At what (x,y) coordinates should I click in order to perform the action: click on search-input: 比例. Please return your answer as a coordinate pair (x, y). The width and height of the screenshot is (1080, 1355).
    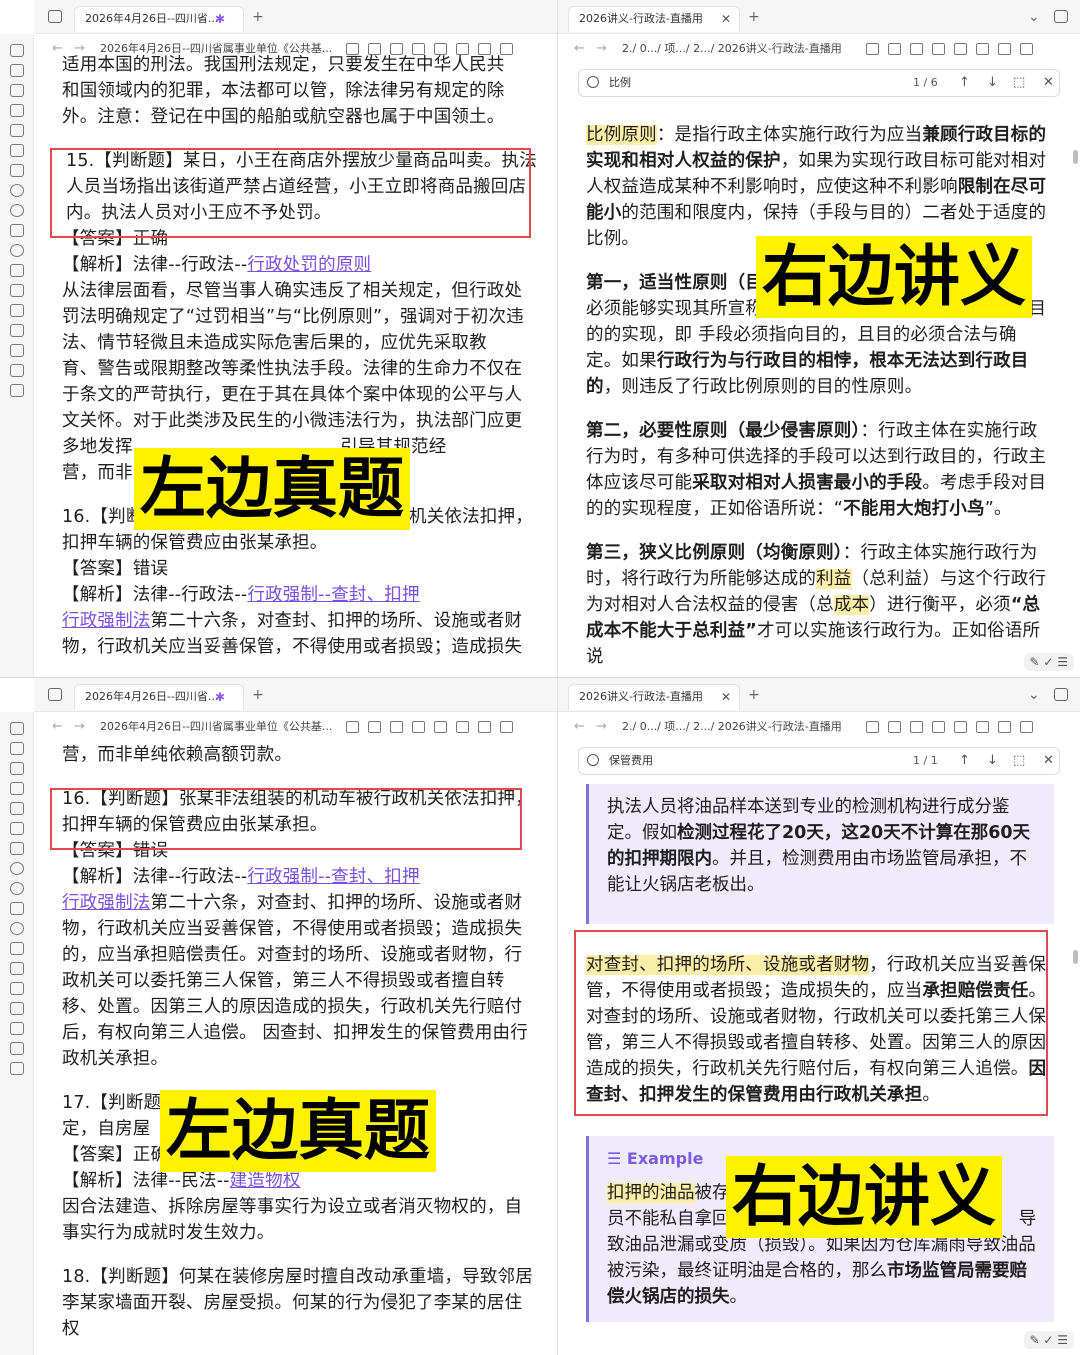
    Looking at the image, I should click on (620, 83).